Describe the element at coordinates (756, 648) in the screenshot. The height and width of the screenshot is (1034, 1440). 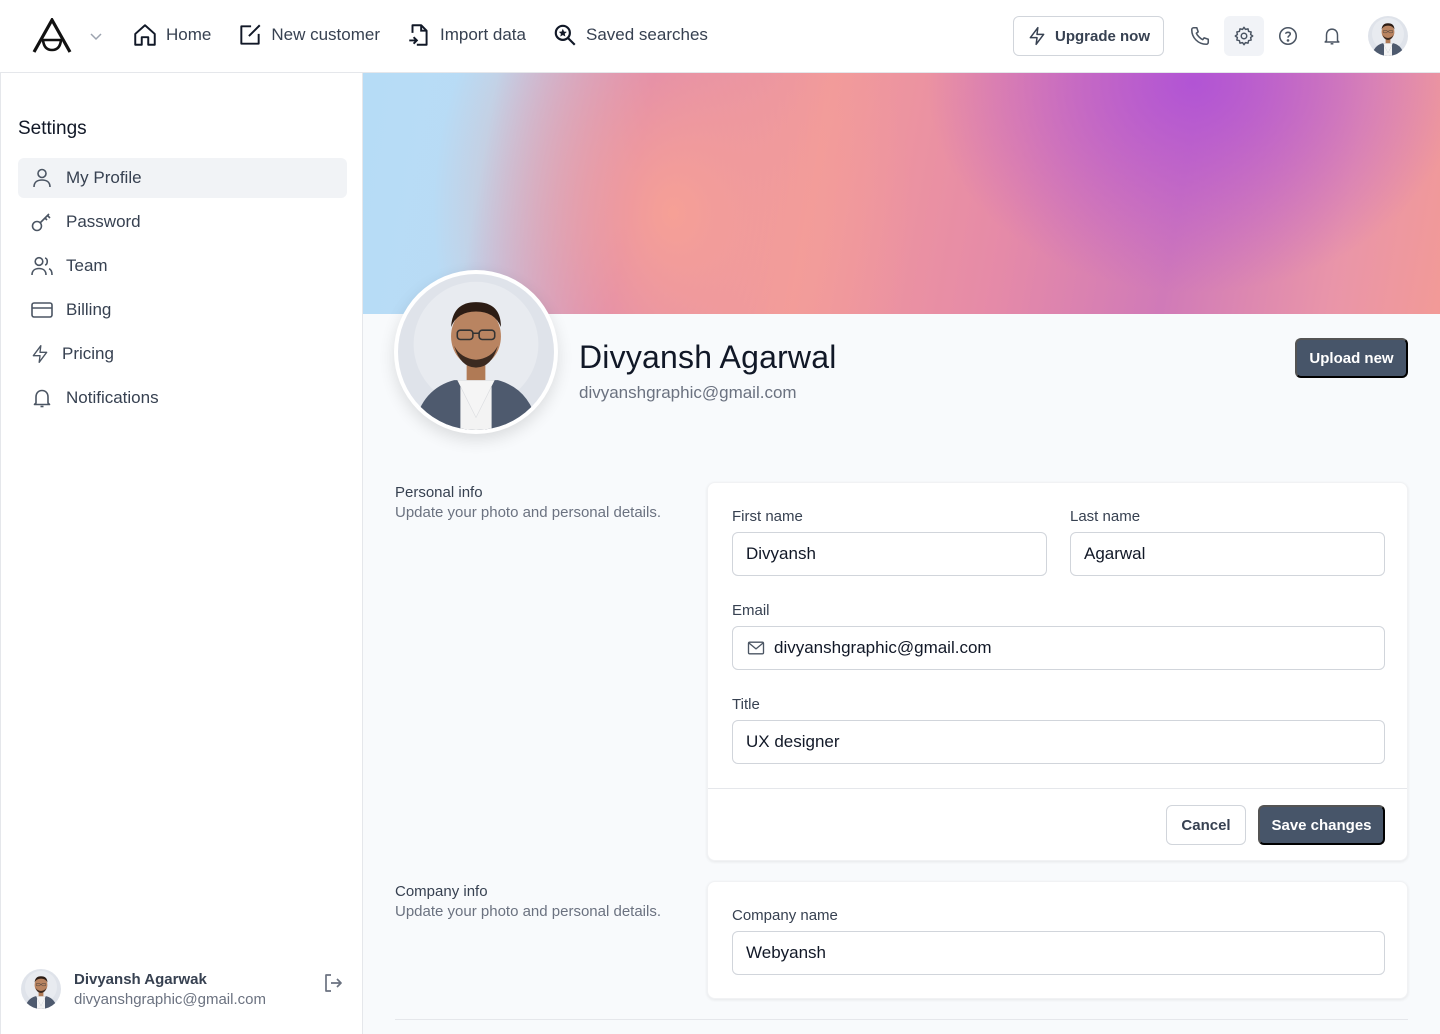
I see `mail-icon` at that location.